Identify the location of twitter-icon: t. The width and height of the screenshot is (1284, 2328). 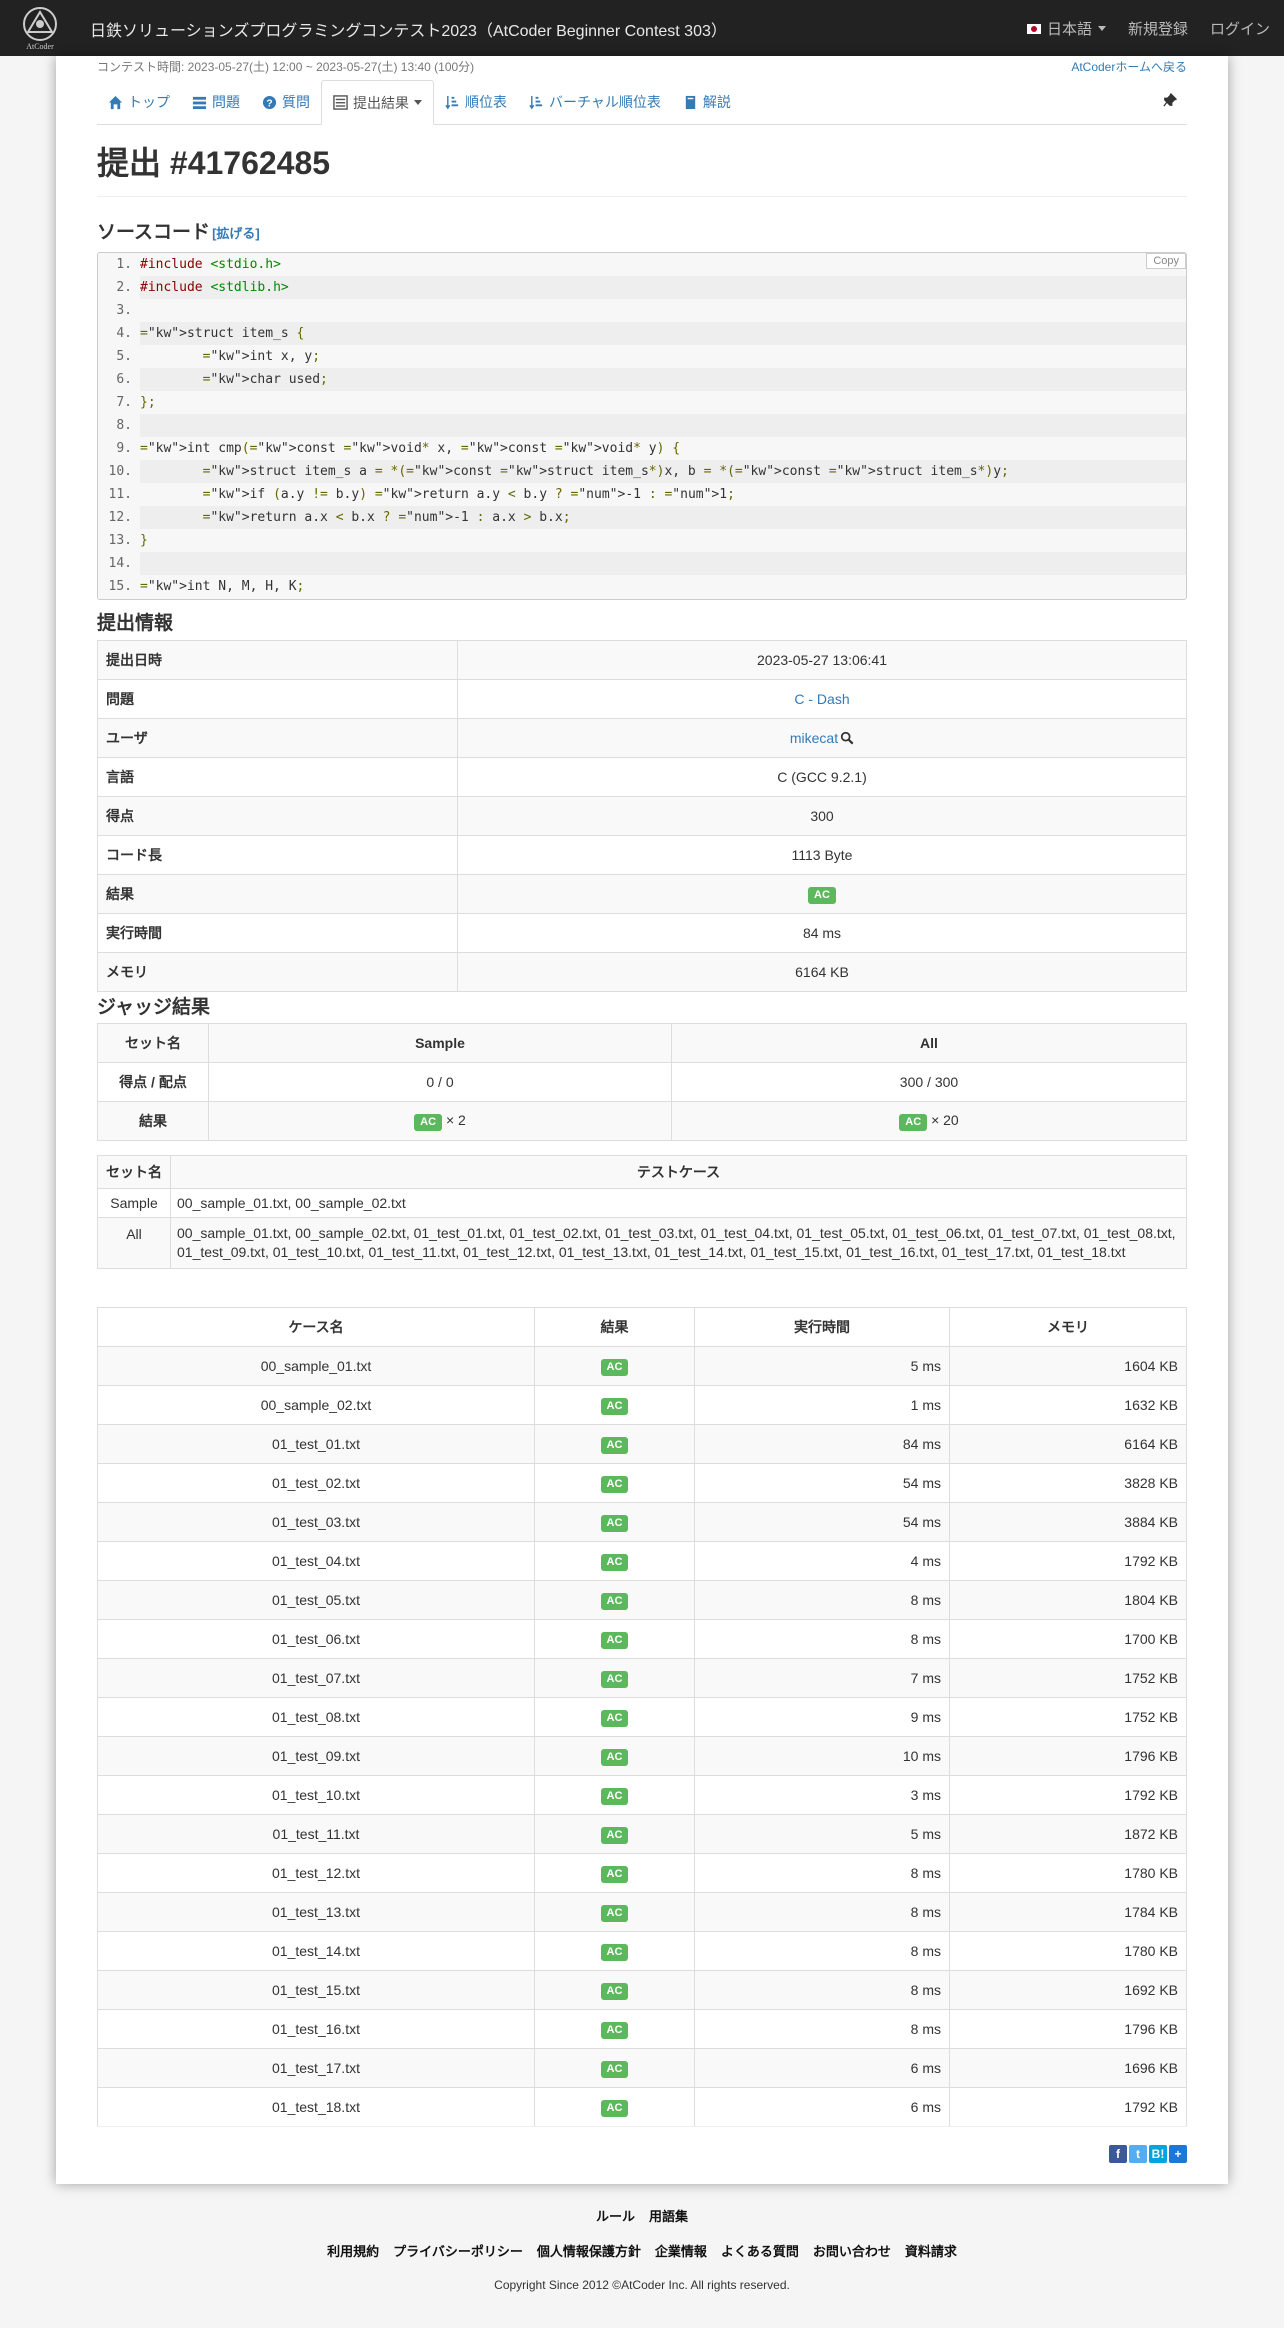
(1138, 2154).